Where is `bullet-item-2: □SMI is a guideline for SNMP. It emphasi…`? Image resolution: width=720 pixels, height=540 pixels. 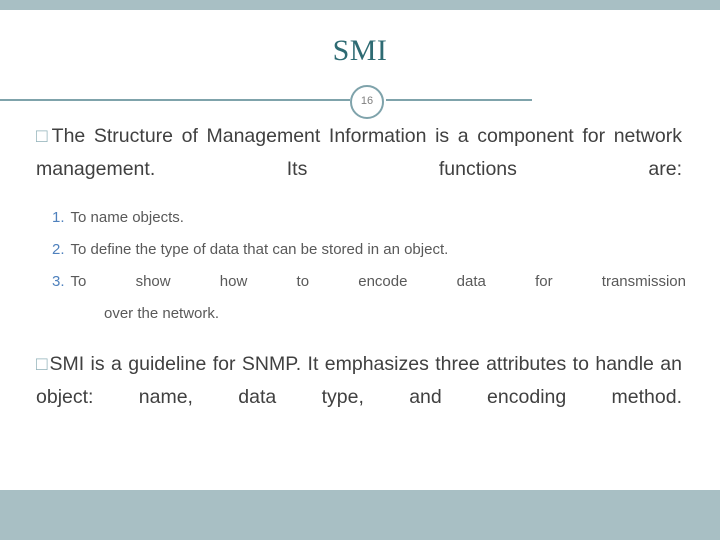 bullet-item-2: □SMI is a guideline for SNMP. It emphasi… is located at coordinates (359, 381).